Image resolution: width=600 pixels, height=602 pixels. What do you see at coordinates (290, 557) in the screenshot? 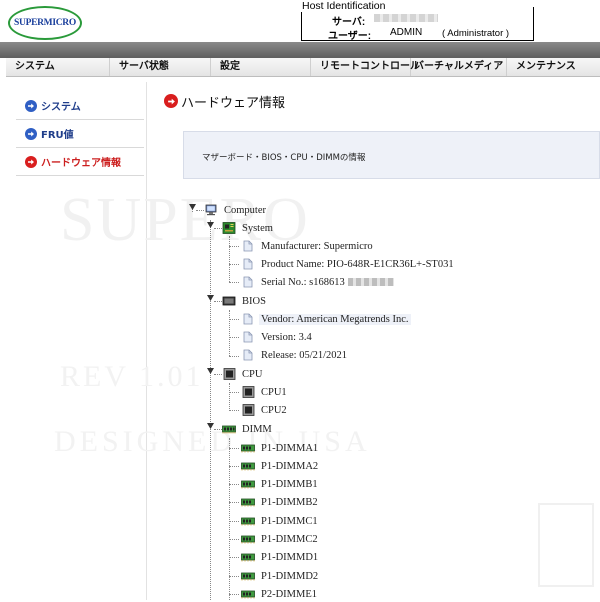
I see `tree-node-label: P1-DIMMD1` at bounding box center [290, 557].